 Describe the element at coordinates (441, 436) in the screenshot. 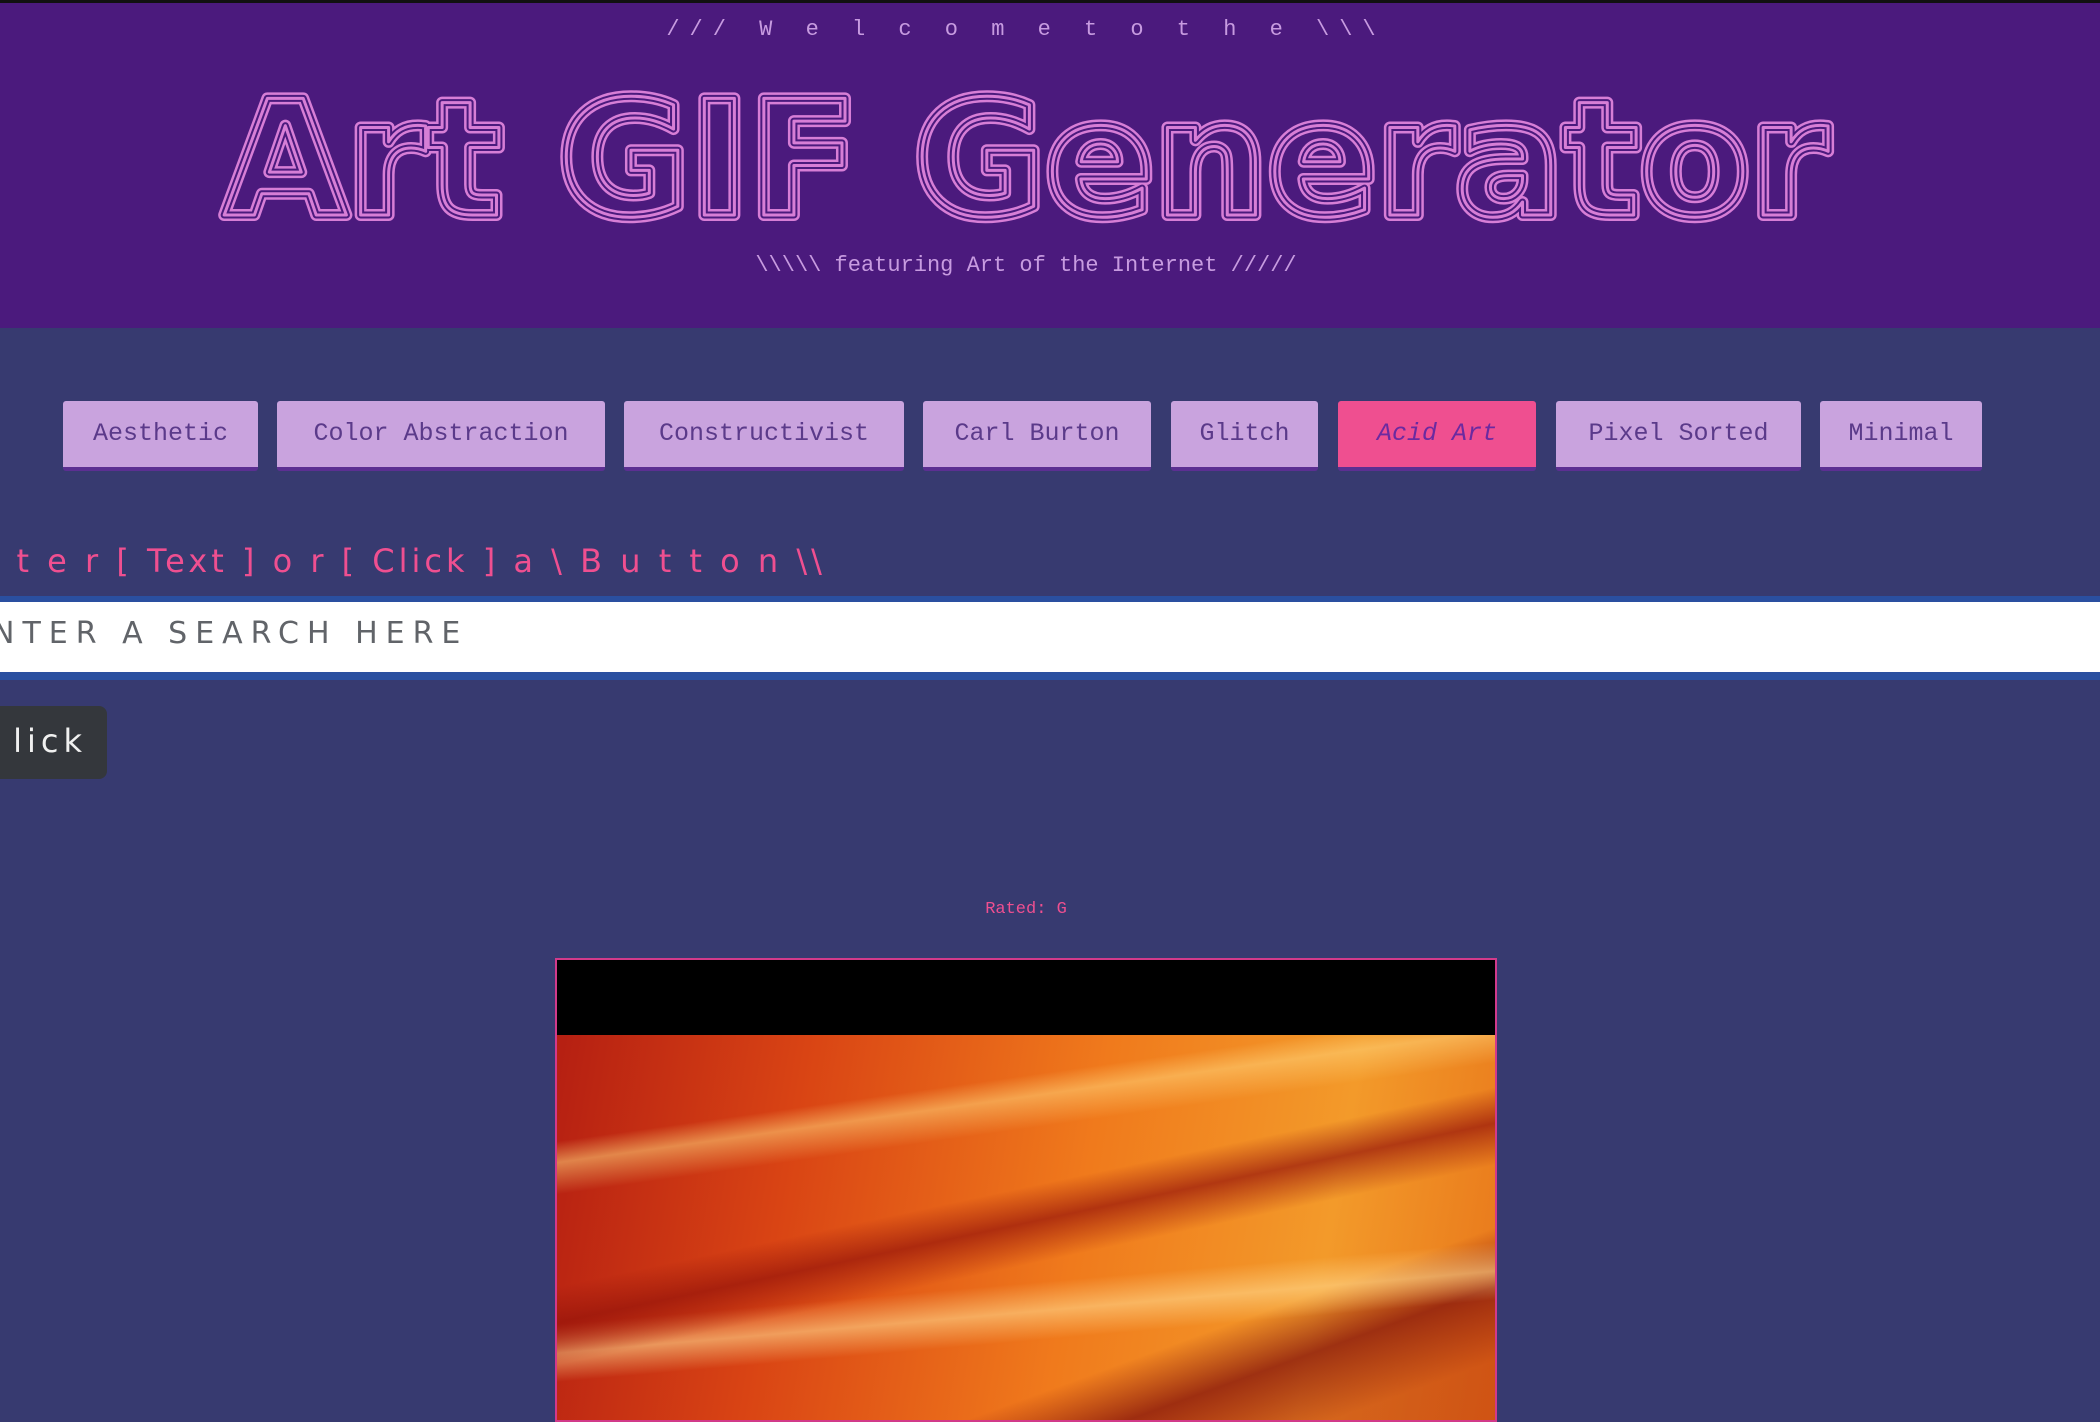

I see `category-button-color-abstraction: Color Abstraction` at that location.